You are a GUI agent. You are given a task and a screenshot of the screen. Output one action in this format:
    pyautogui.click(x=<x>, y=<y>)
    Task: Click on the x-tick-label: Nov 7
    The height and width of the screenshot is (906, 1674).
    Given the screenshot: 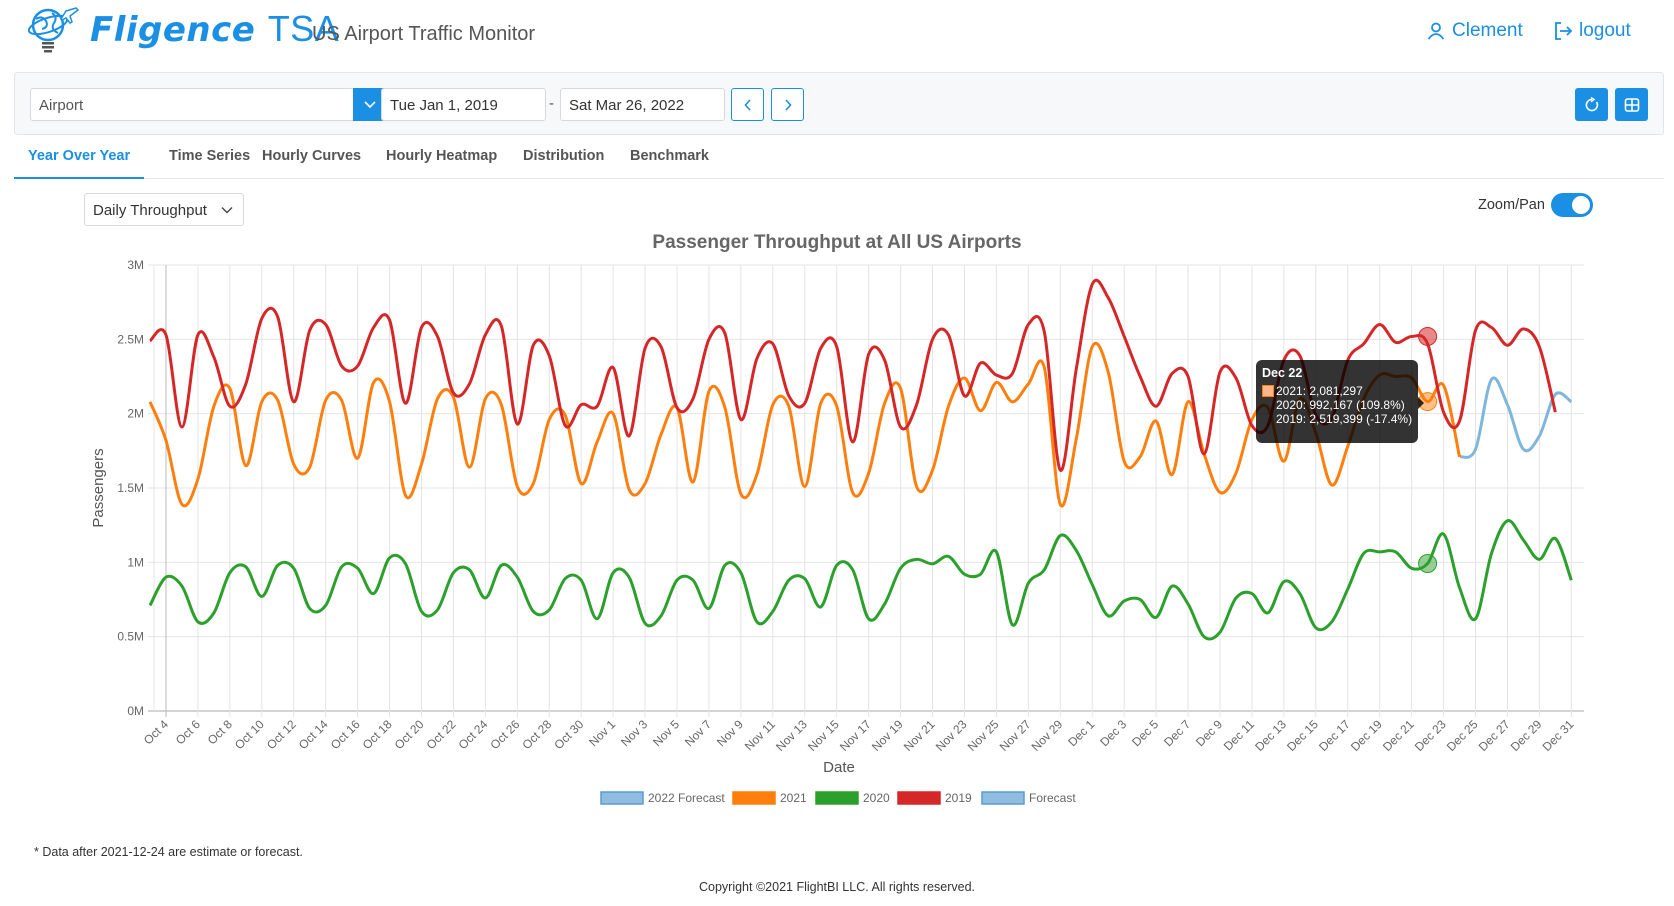 What is the action you would take?
    pyautogui.click(x=698, y=733)
    